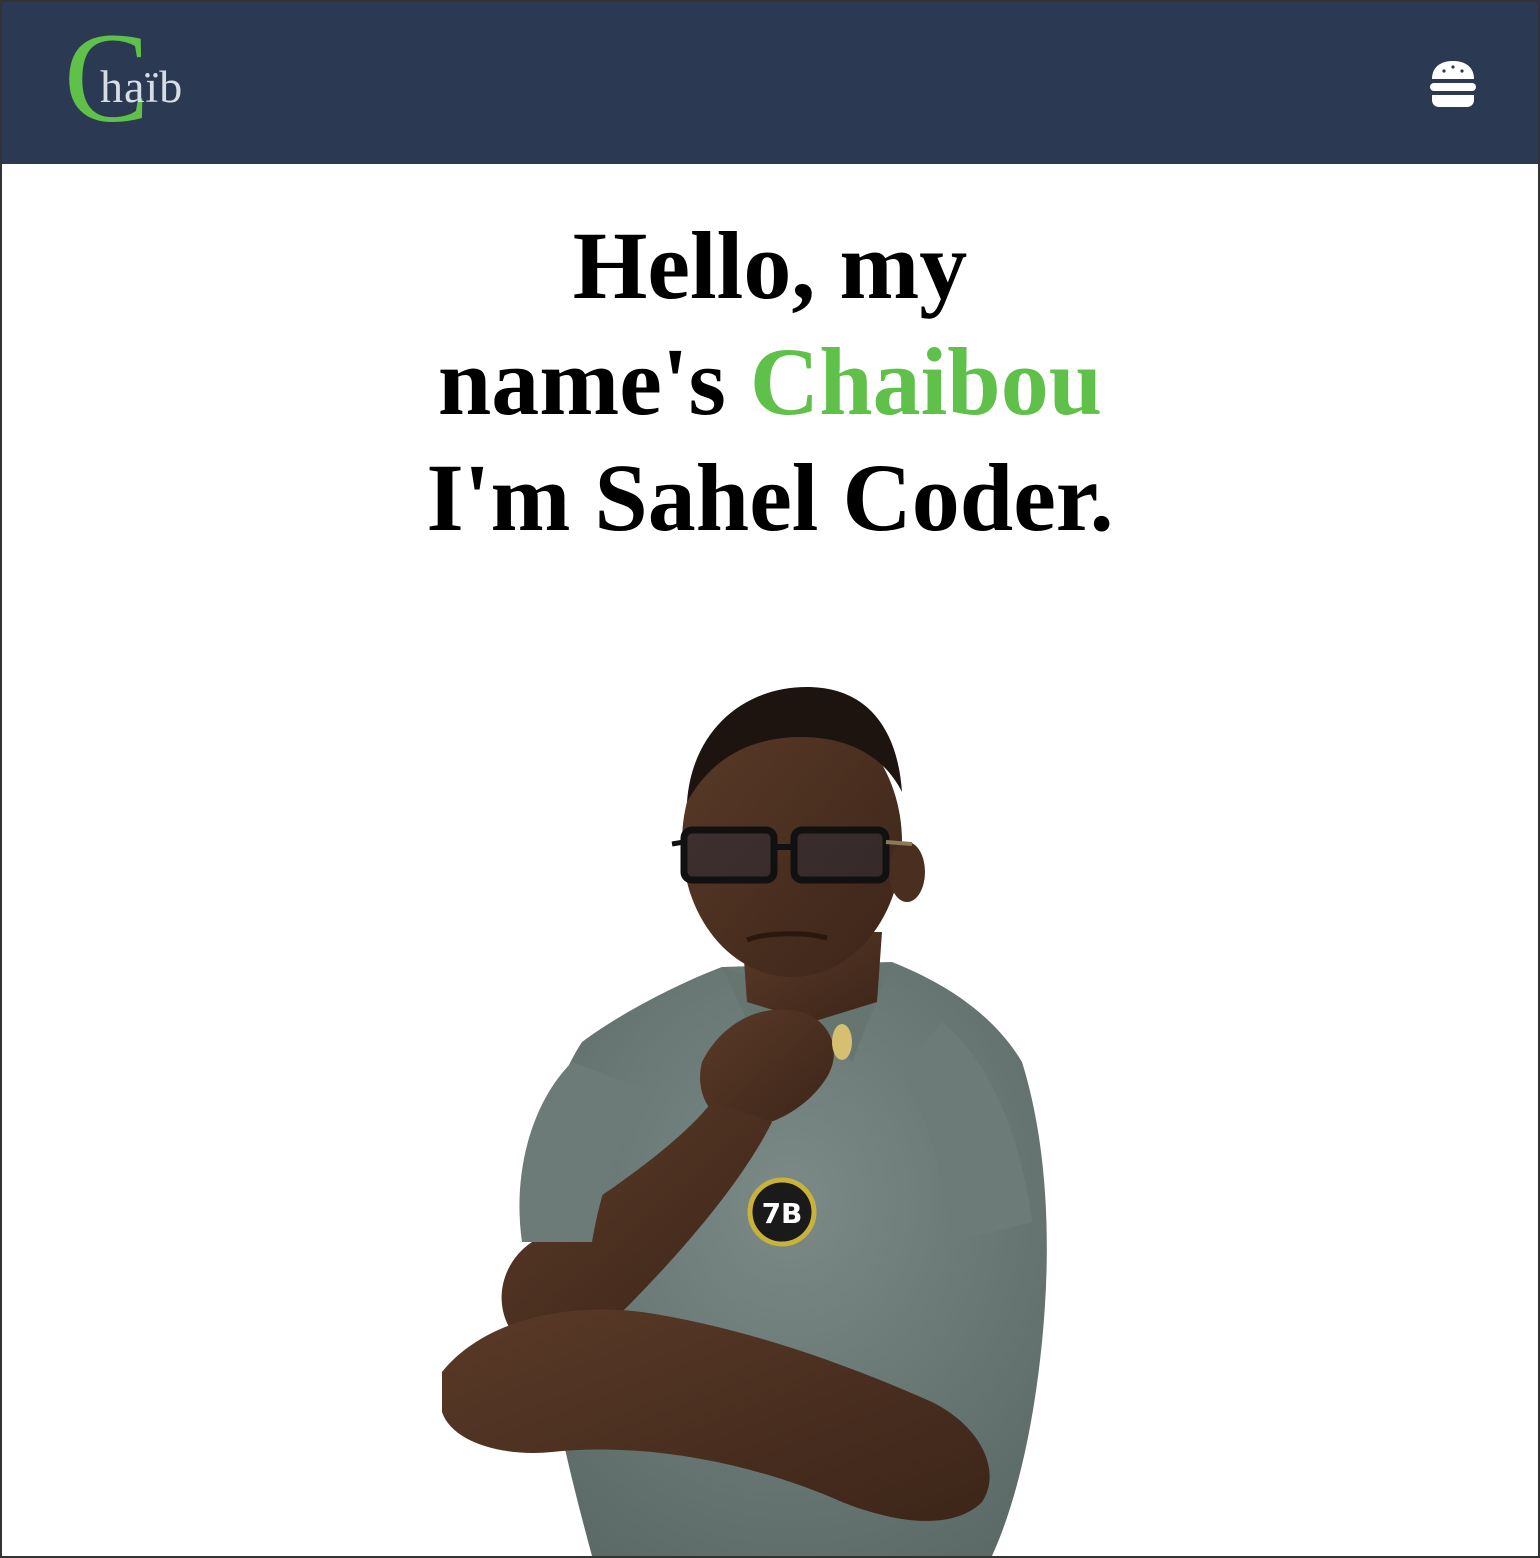 This screenshot has width=1540, height=1558. I want to click on headline-line-3: I'm Sahel Coder., so click(770, 497).